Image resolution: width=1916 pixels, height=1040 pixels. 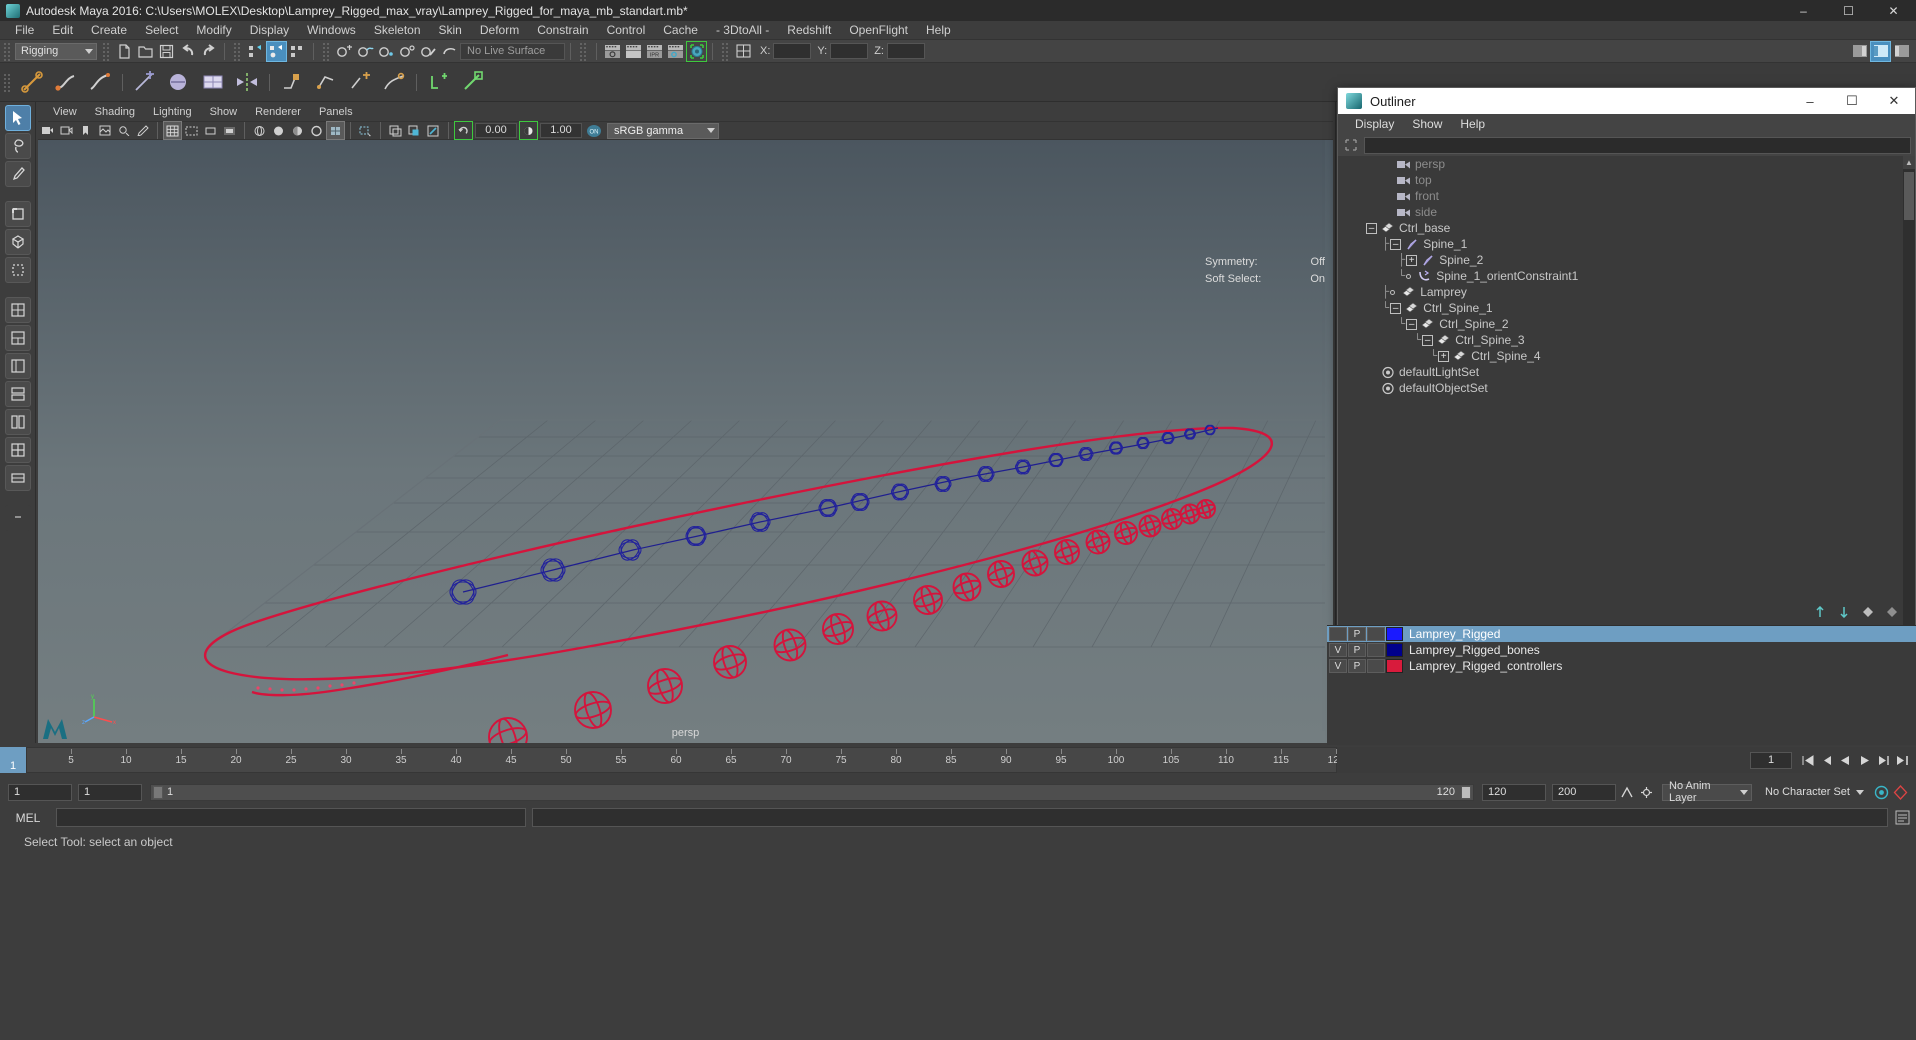 I want to click on play-forwards-icon, so click(x=1864, y=760).